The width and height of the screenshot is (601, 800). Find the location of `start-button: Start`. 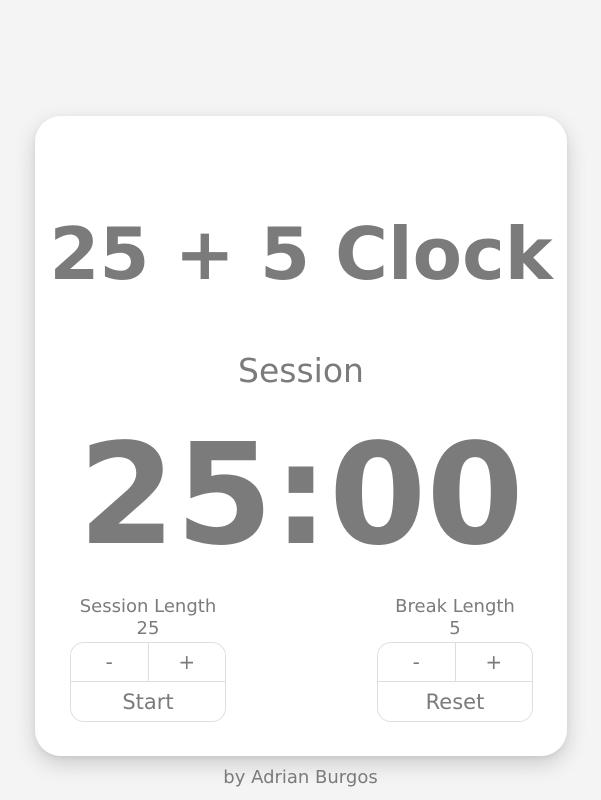

start-button: Start is located at coordinates (148, 701).